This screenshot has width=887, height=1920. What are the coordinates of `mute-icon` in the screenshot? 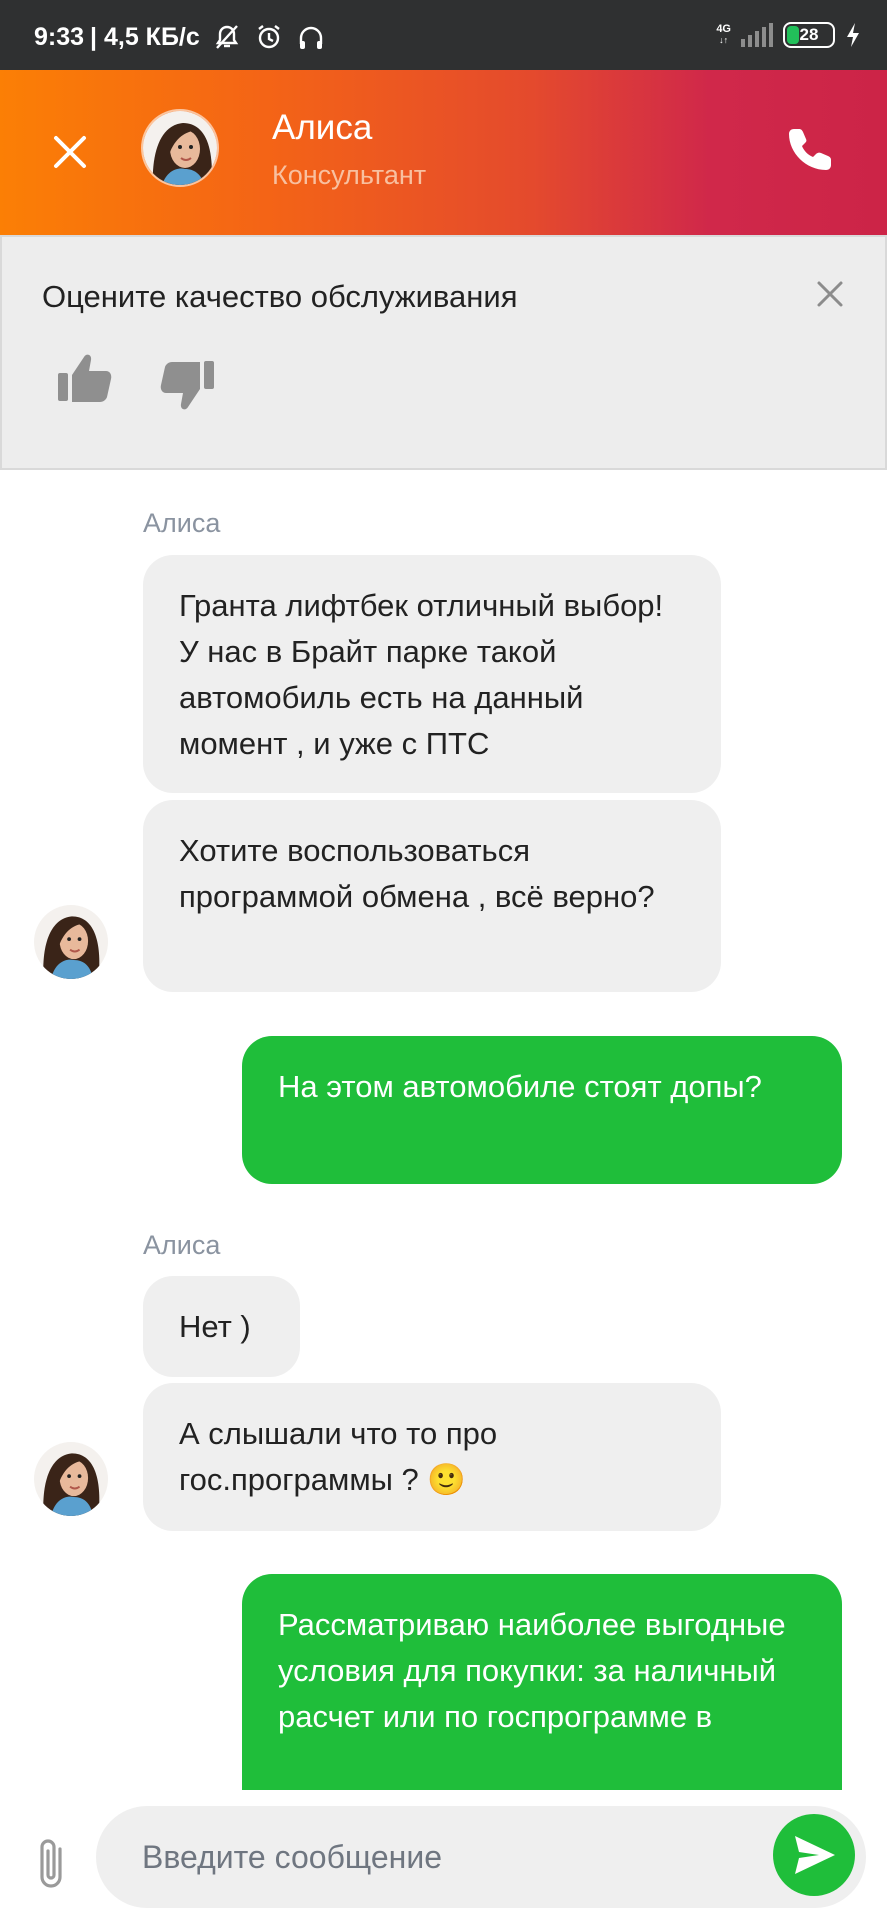 It's located at (227, 37).